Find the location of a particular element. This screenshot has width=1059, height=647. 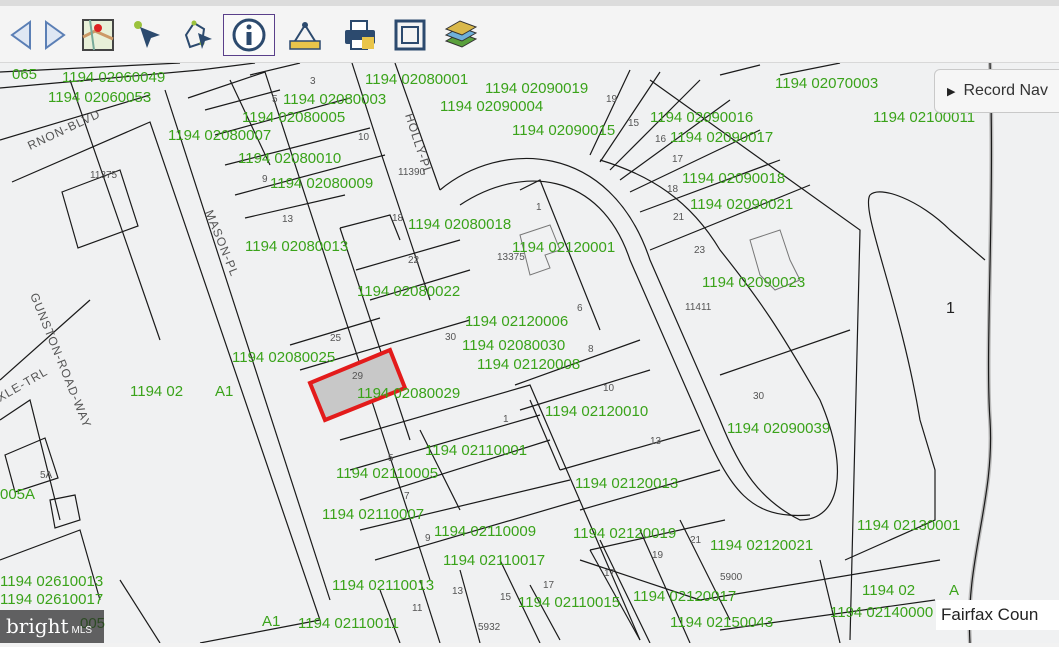

map-toolbar is located at coordinates (529, 34).